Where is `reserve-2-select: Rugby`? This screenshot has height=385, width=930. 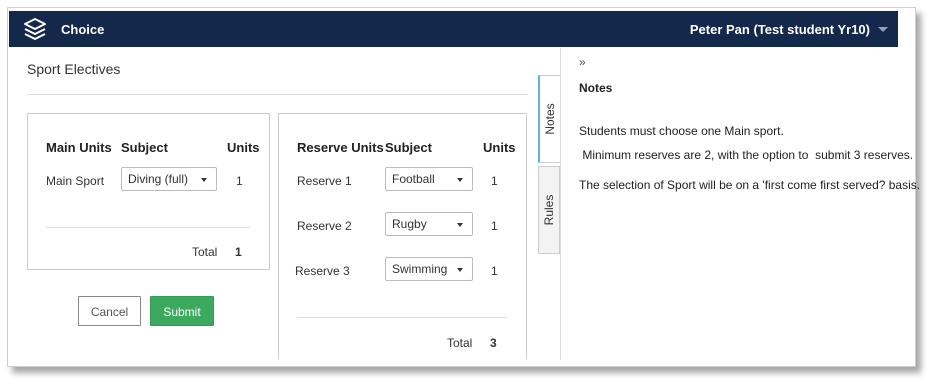
reserve-2-select: Rugby is located at coordinates (429, 224).